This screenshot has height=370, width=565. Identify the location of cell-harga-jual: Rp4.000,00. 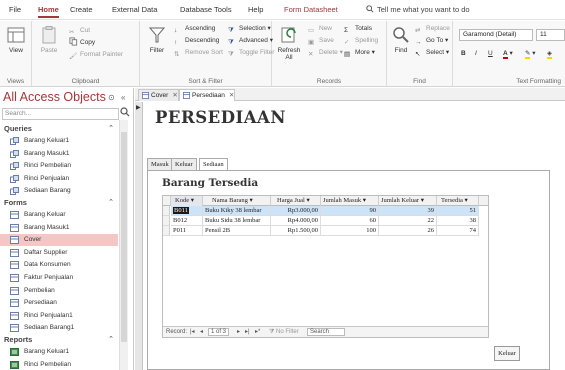
(296, 221).